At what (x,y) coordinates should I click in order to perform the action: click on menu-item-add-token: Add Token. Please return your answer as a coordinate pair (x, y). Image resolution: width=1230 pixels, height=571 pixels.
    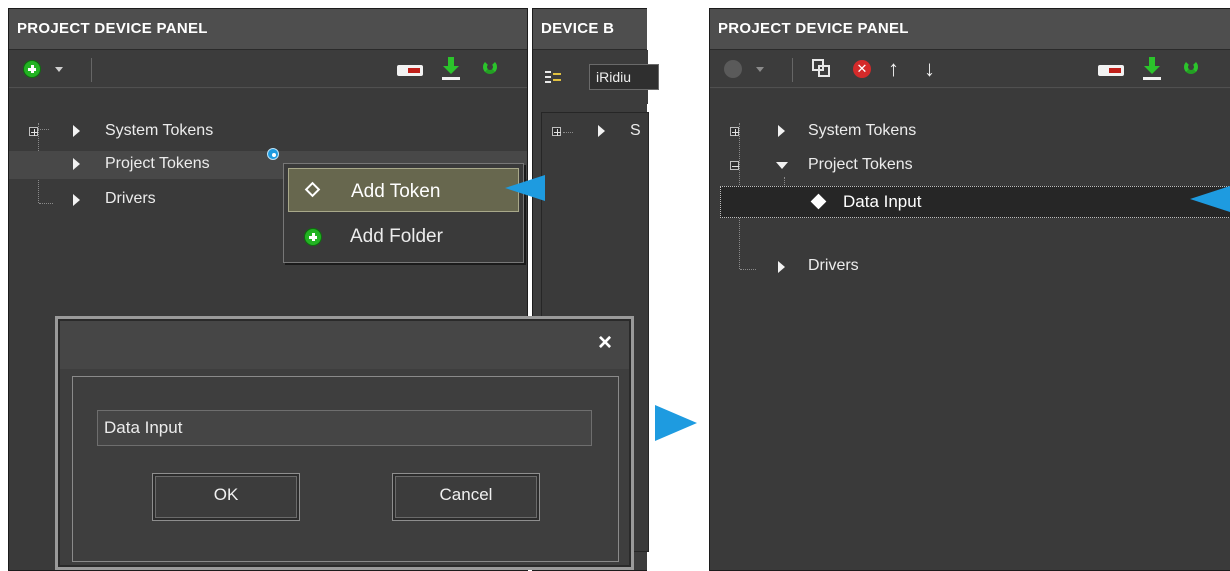
    Looking at the image, I should click on (403, 190).